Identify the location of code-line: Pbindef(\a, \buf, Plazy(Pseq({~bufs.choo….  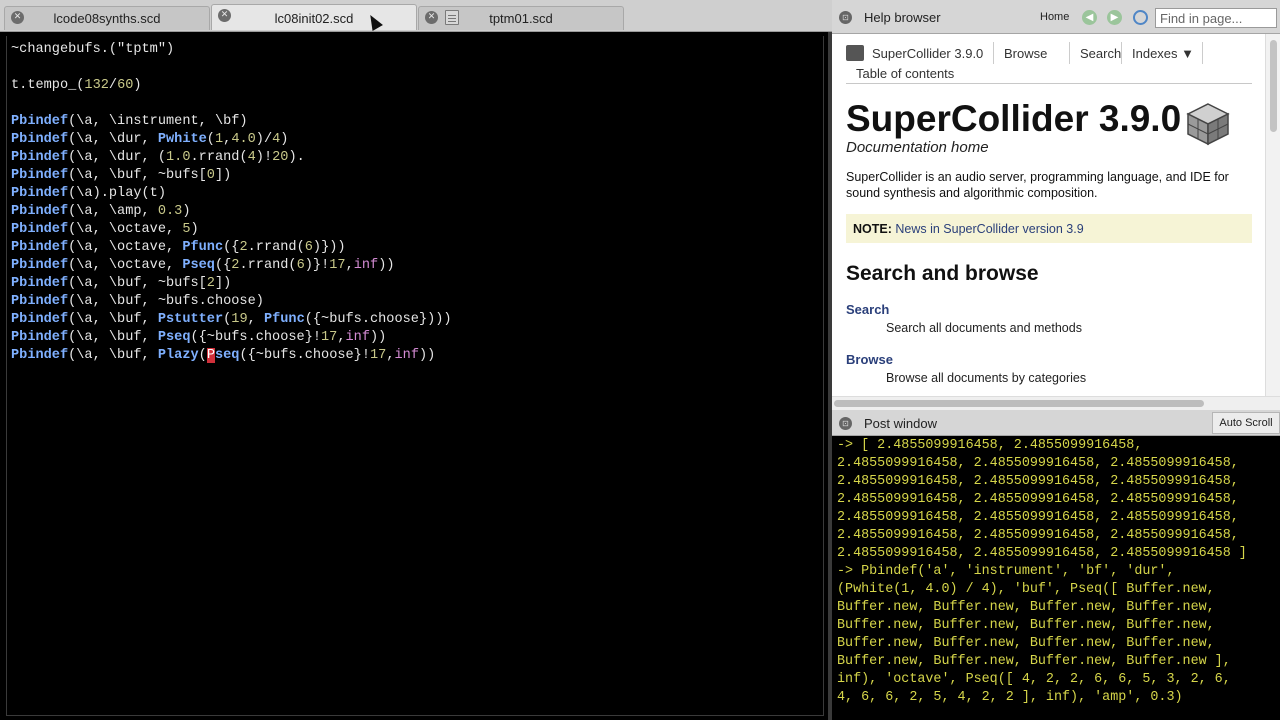
(415, 356).